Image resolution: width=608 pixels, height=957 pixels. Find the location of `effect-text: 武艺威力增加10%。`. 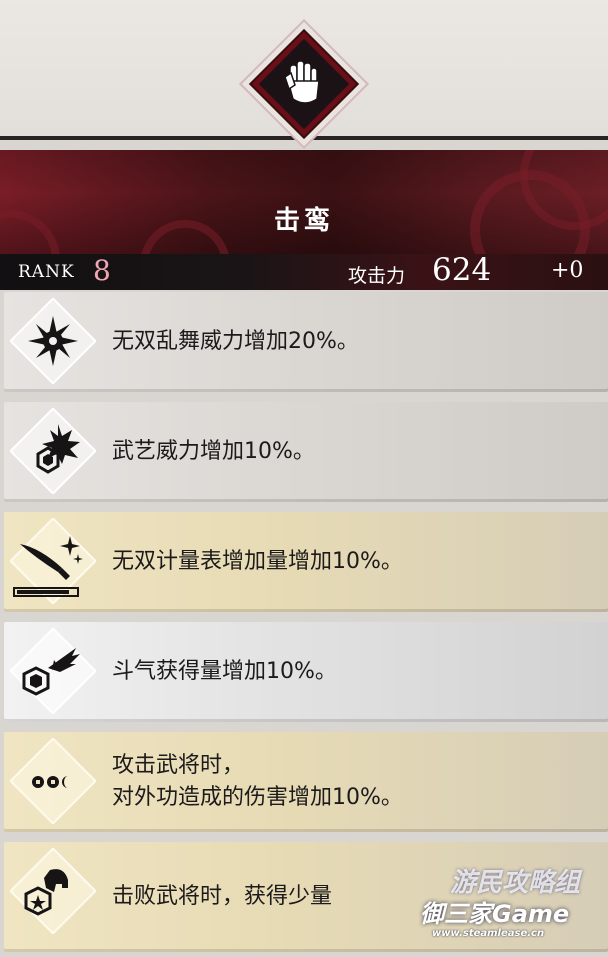

effect-text: 武艺威力增加10%。 is located at coordinates (213, 451).